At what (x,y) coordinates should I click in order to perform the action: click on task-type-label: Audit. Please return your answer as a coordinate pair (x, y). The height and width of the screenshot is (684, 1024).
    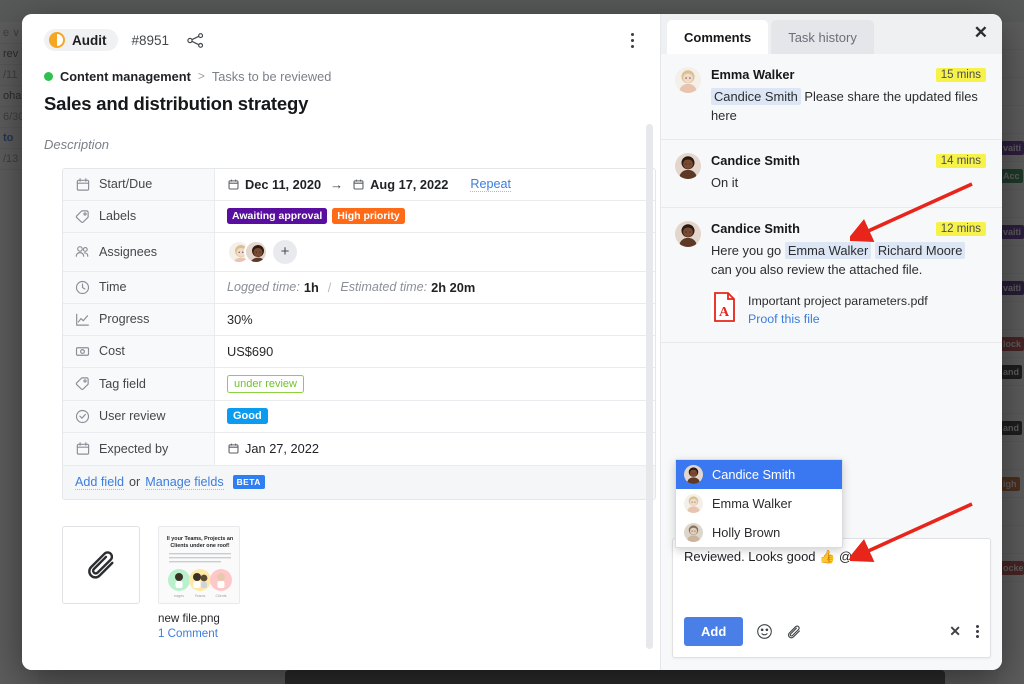
    Looking at the image, I should click on (89, 40).